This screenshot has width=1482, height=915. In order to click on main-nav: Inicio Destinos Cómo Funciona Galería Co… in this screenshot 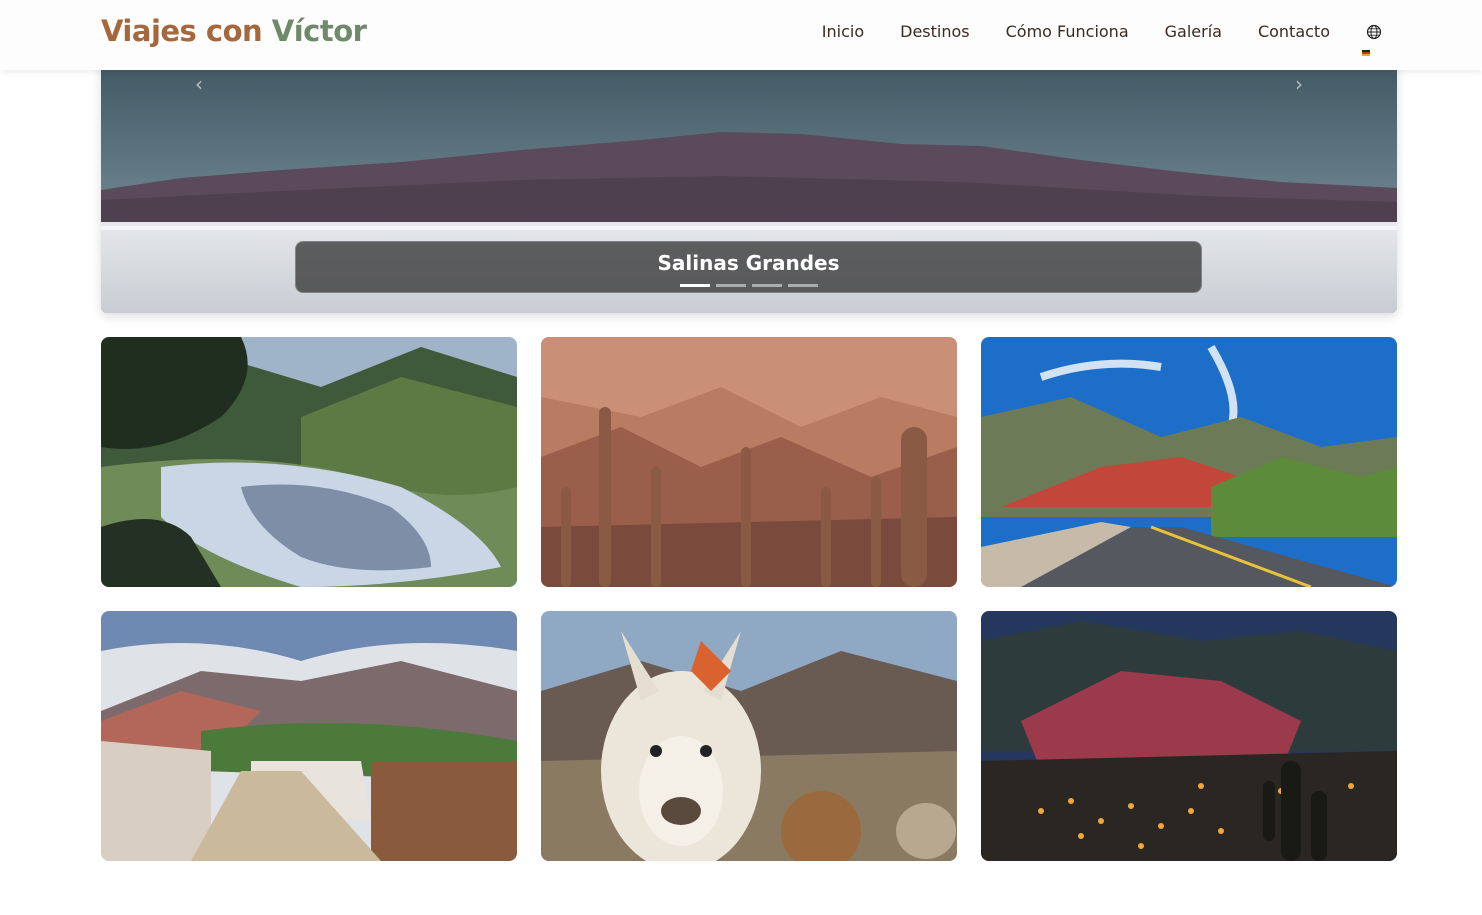, I will do `click(1084, 39)`.